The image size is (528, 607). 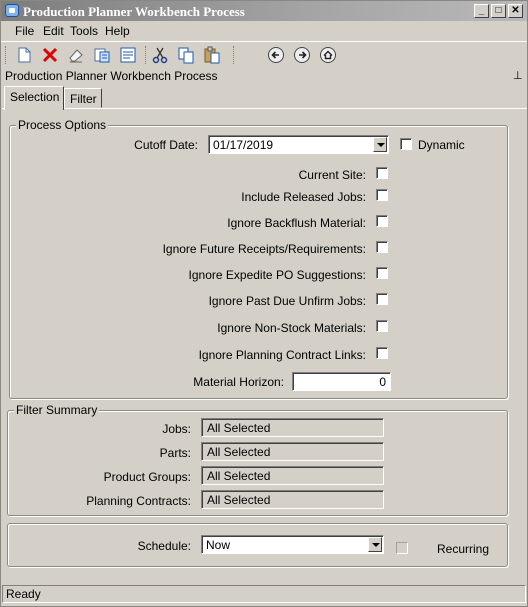 I want to click on status-text: Ready, so click(x=23, y=594).